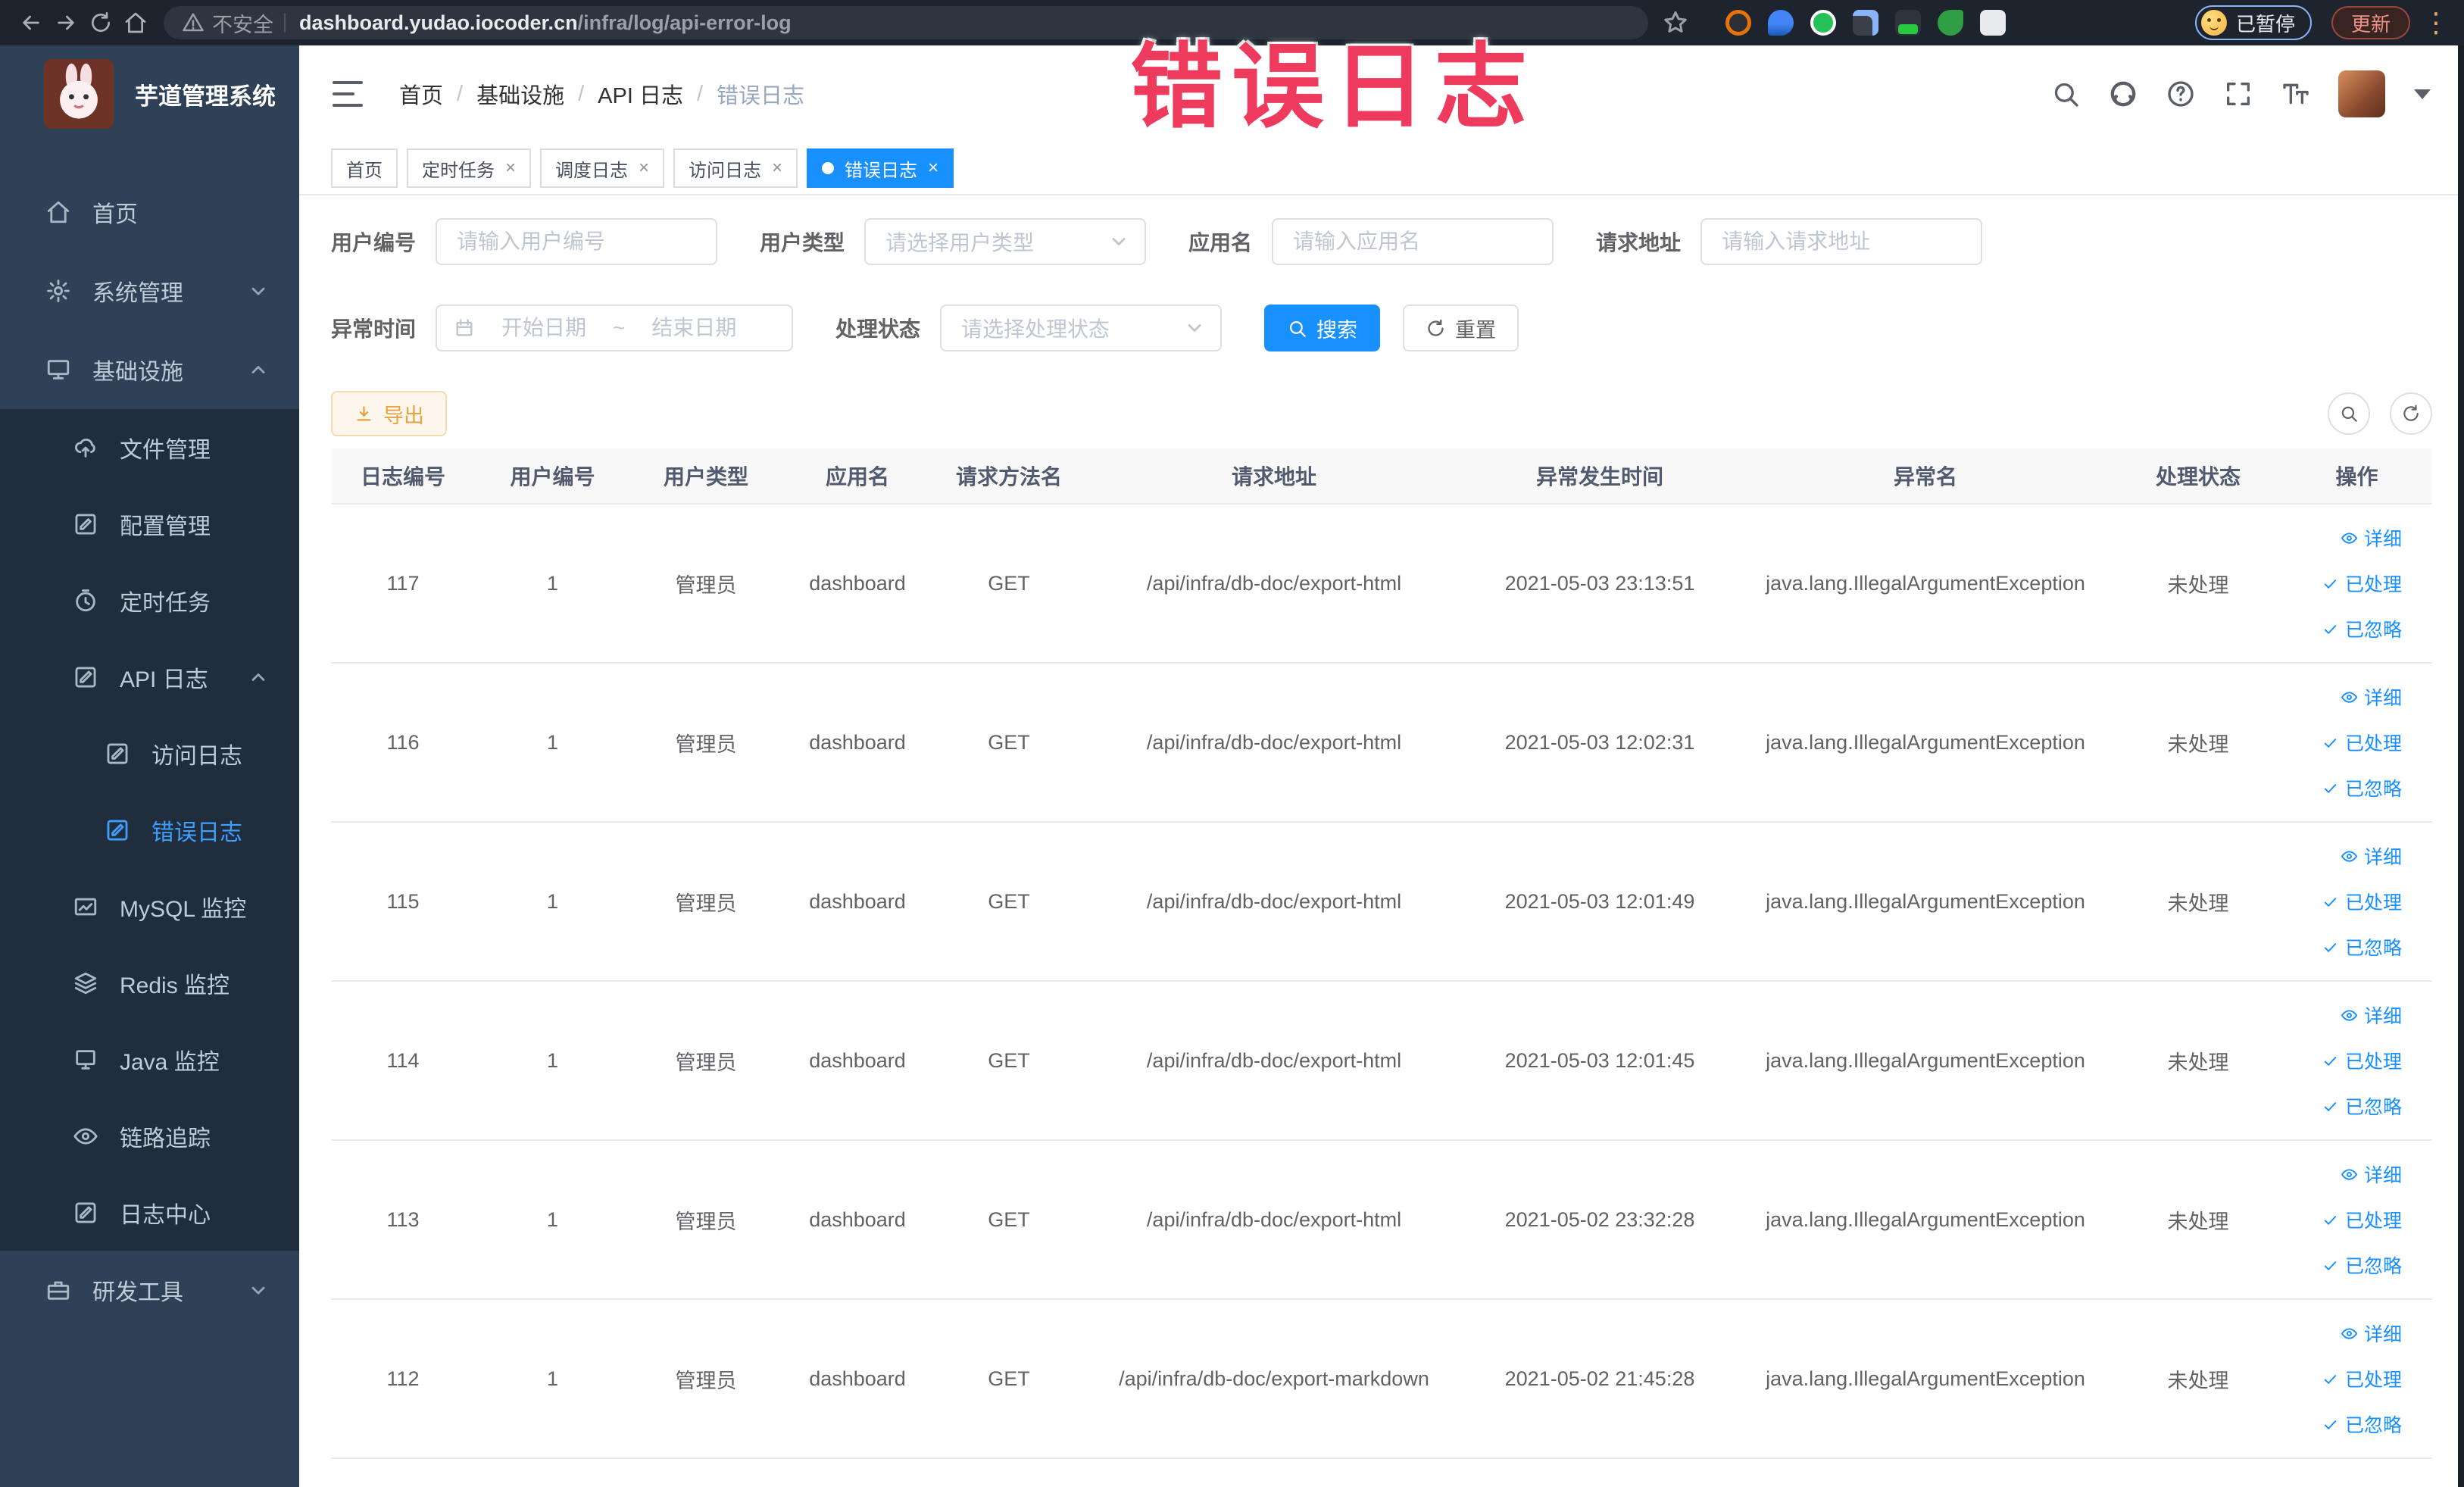 This screenshot has width=2464, height=1487. What do you see at coordinates (1333, 87) in the screenshot?
I see `overlay-annotation-title: 错误日志` at bounding box center [1333, 87].